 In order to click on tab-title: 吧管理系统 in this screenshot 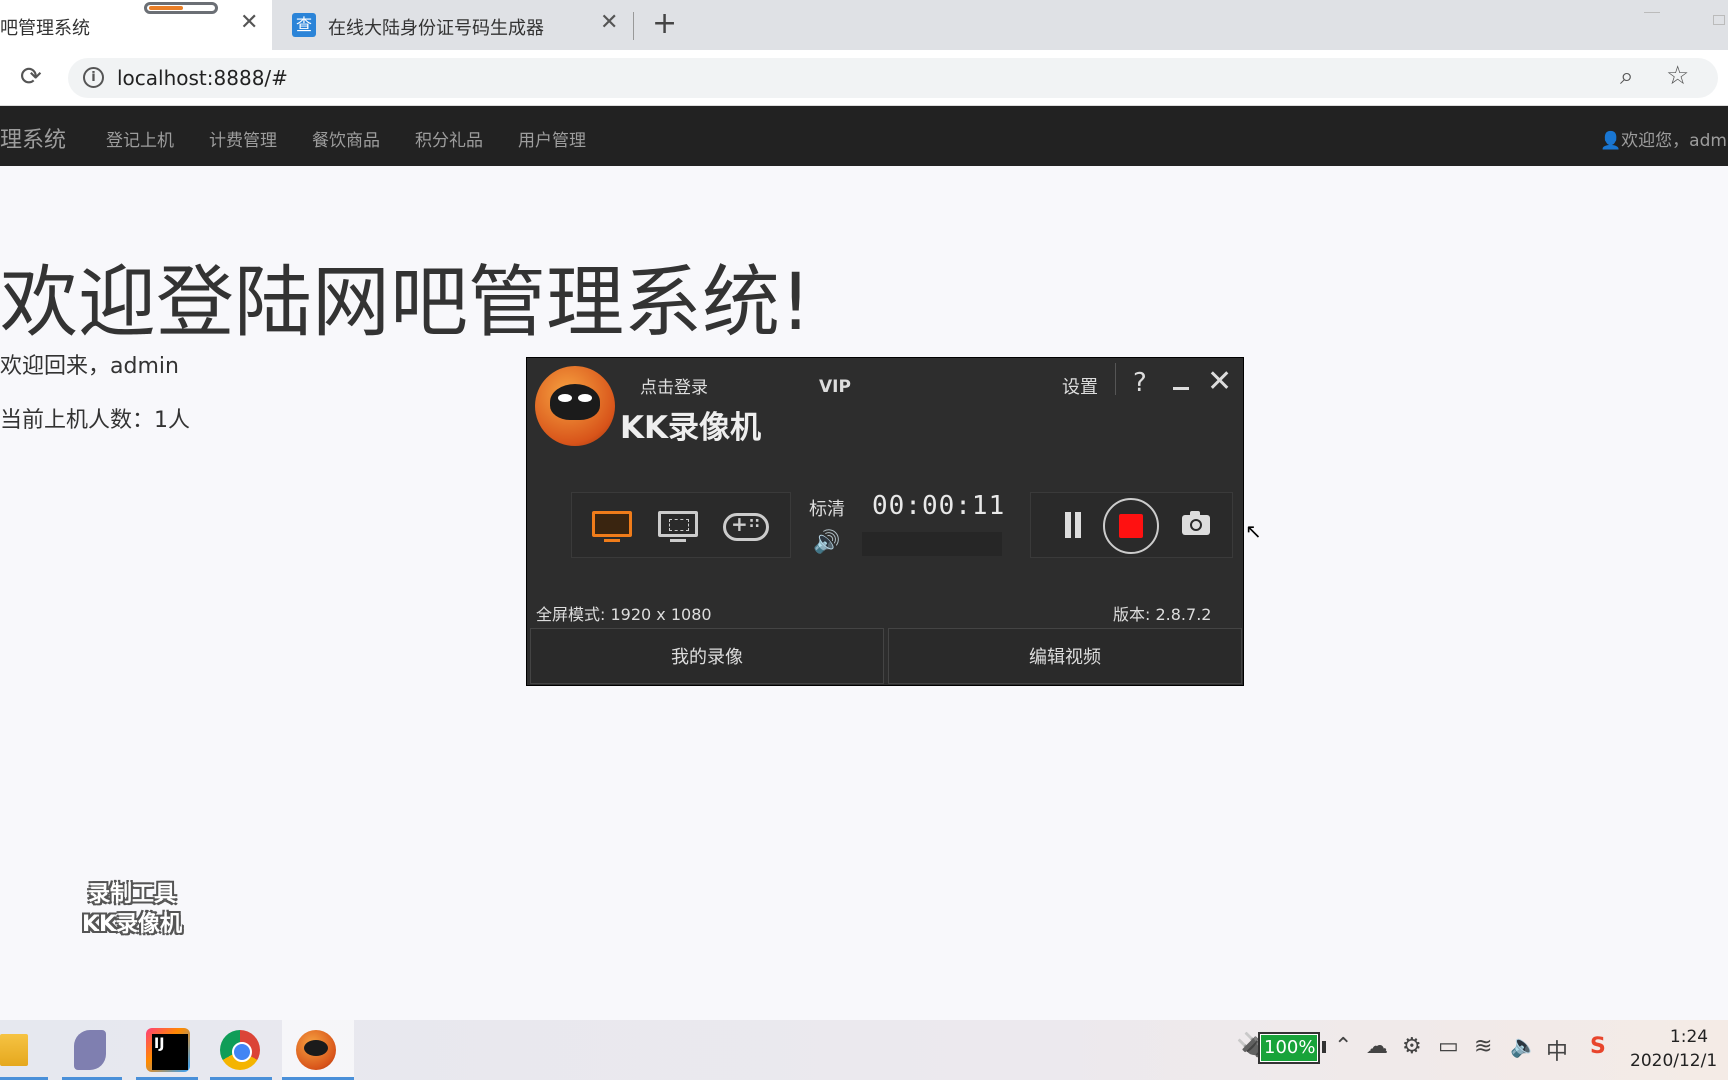, I will do `click(45, 28)`.